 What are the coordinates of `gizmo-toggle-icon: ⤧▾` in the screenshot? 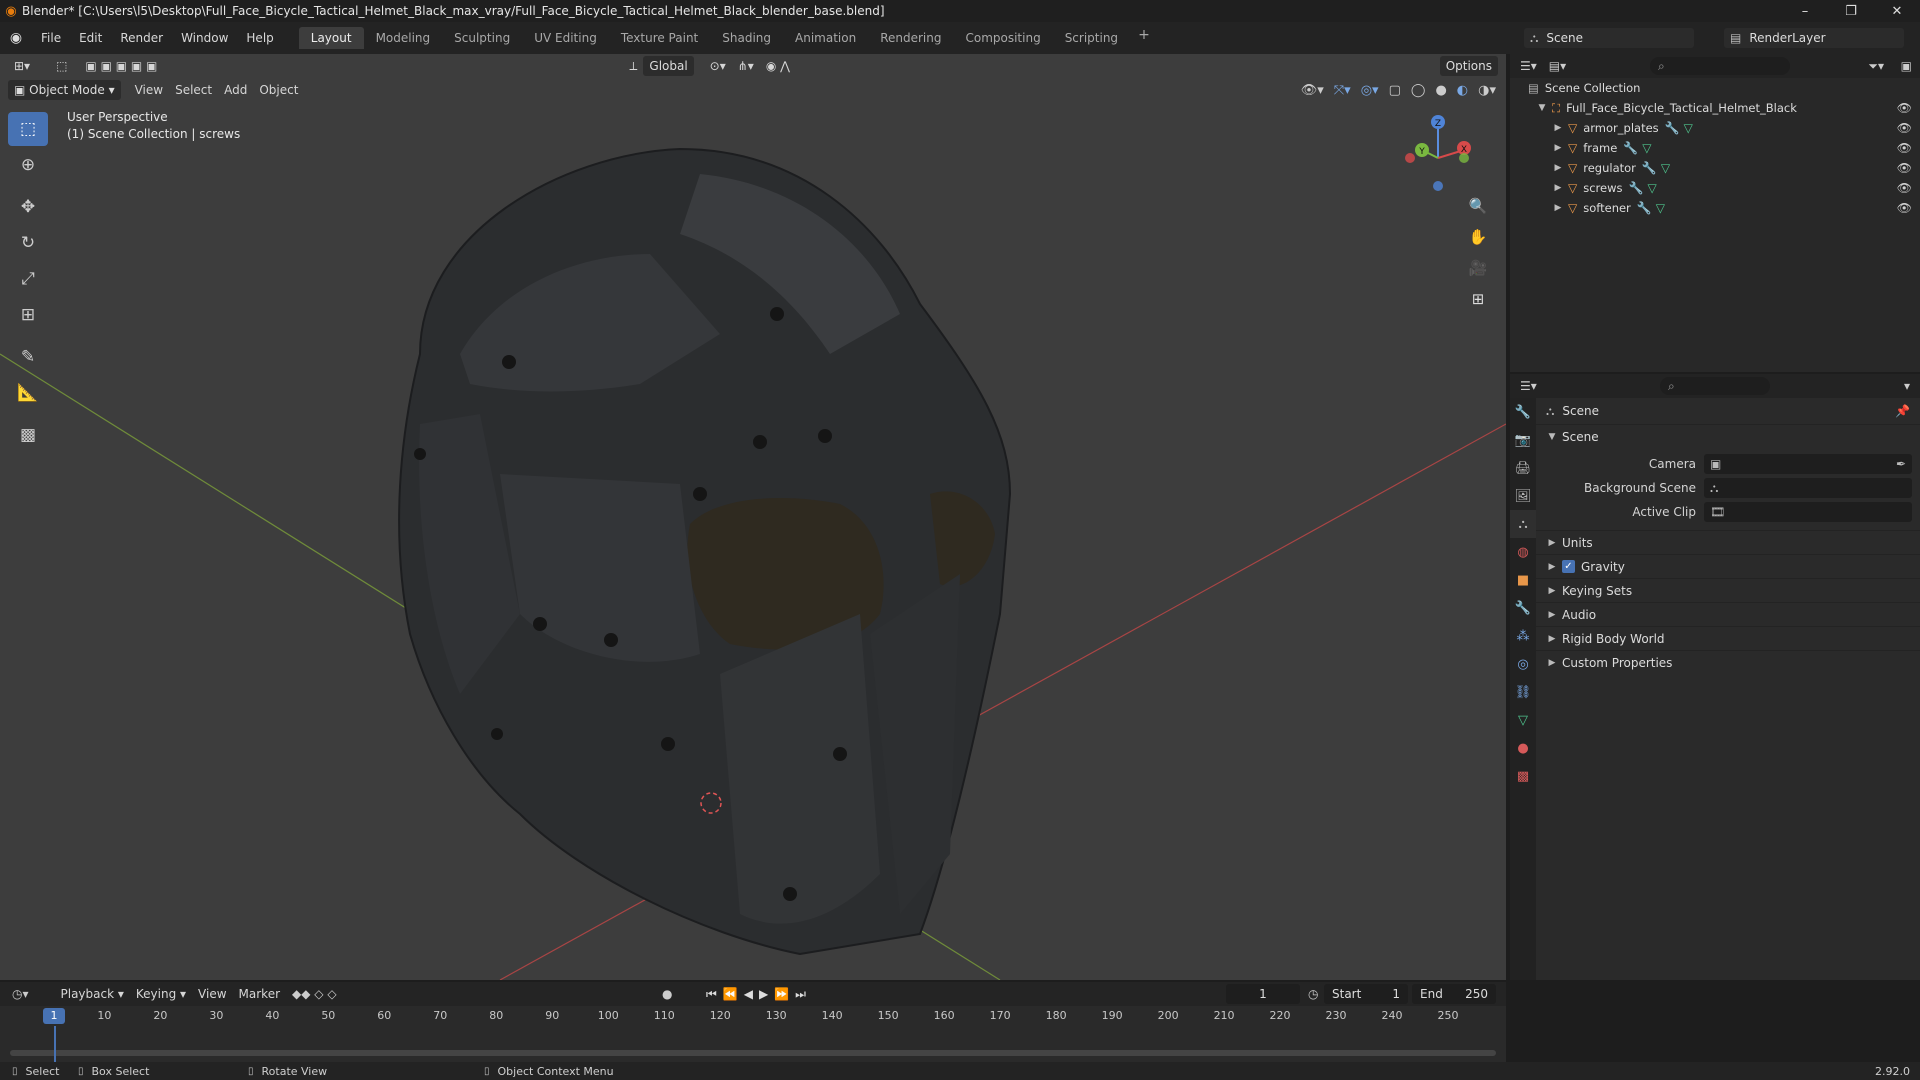 It's located at (1342, 90).